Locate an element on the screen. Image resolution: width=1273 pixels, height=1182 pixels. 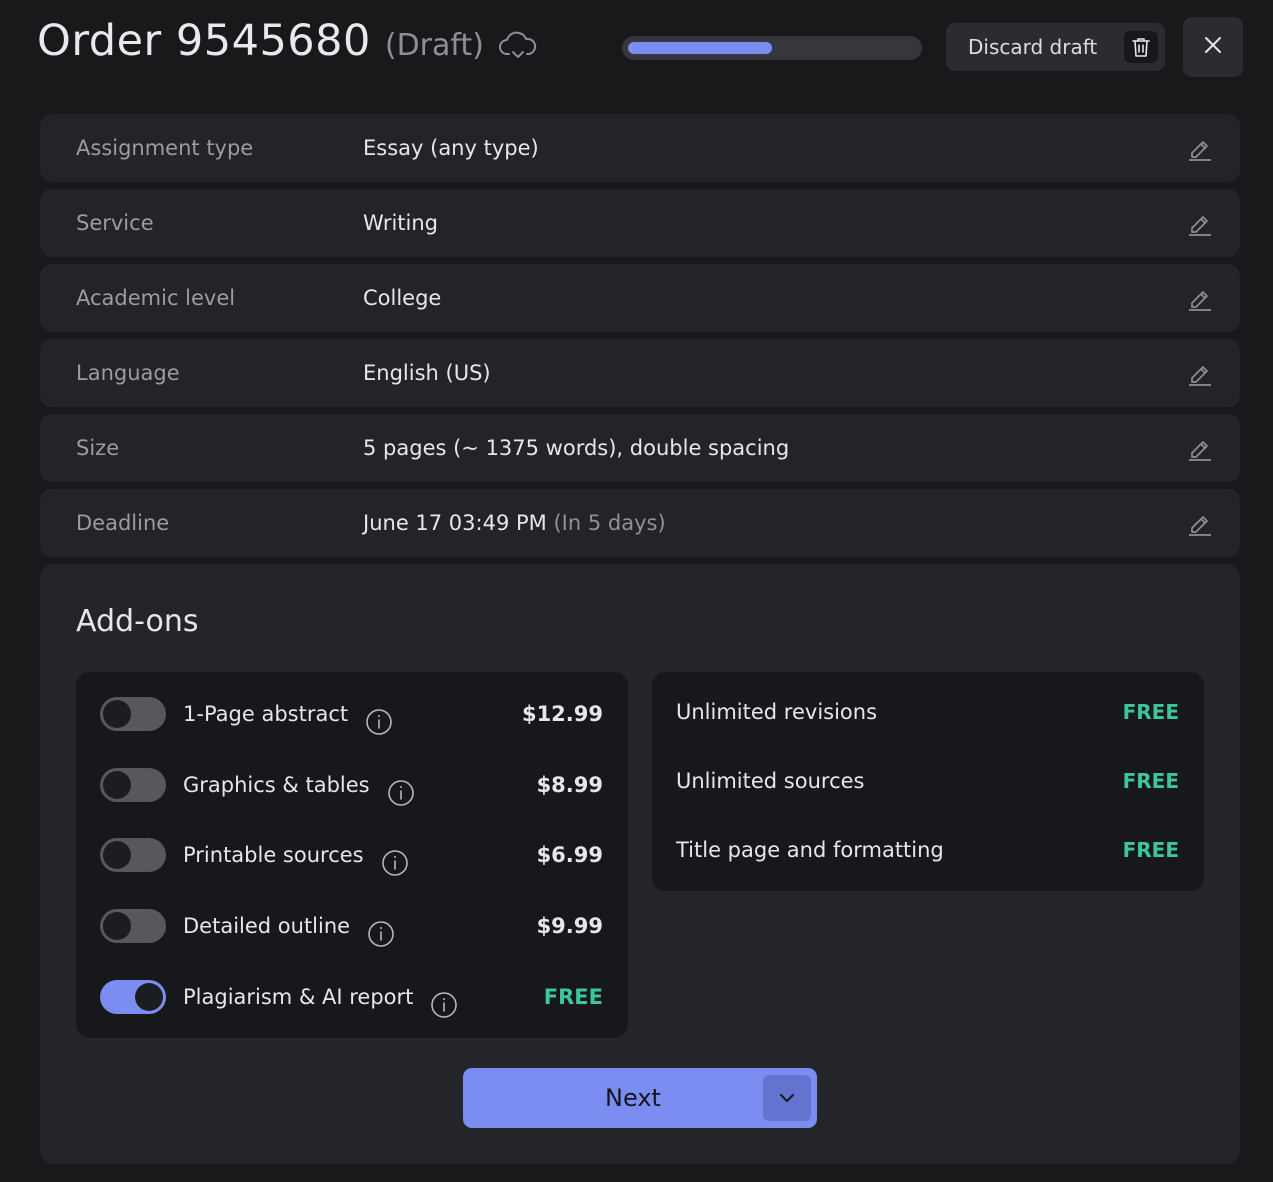
detail-value: 5 pages (~ 1375 words), double spacing is located at coordinates (576, 448).